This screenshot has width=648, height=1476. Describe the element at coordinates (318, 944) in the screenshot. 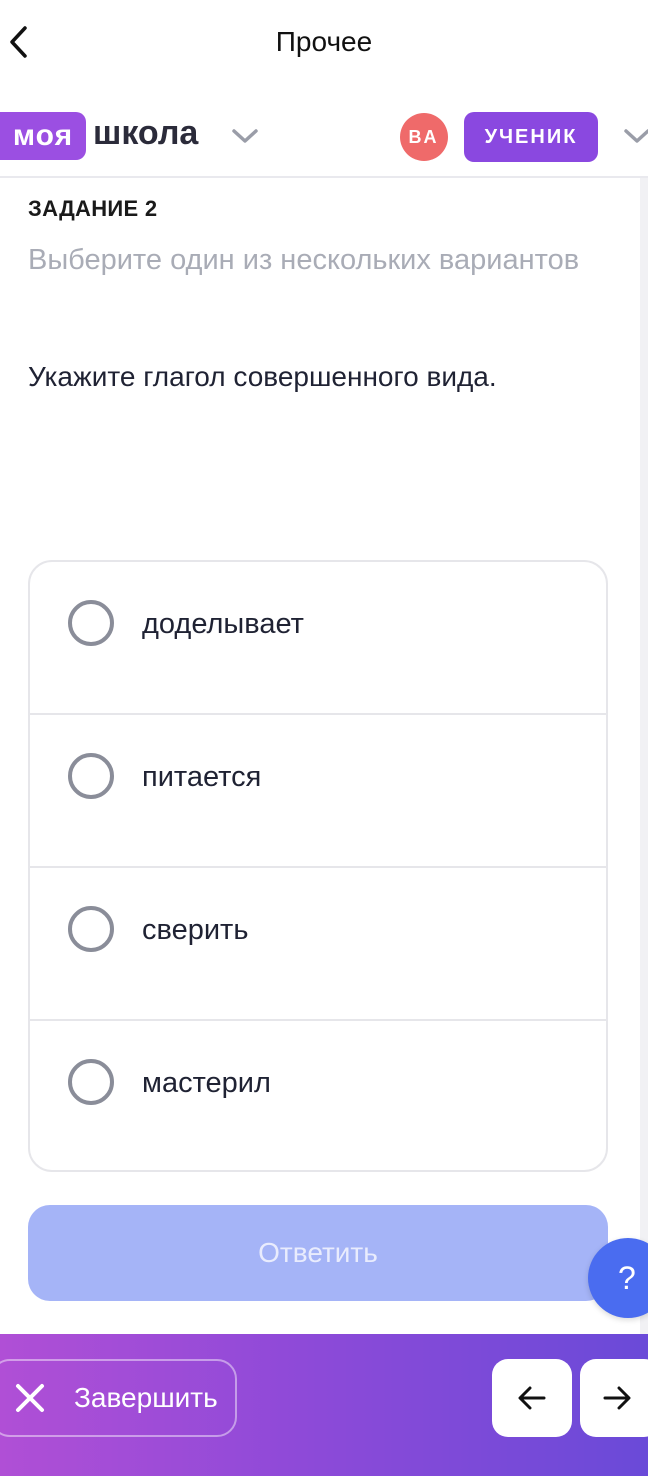

I see `option-item: сверить` at that location.